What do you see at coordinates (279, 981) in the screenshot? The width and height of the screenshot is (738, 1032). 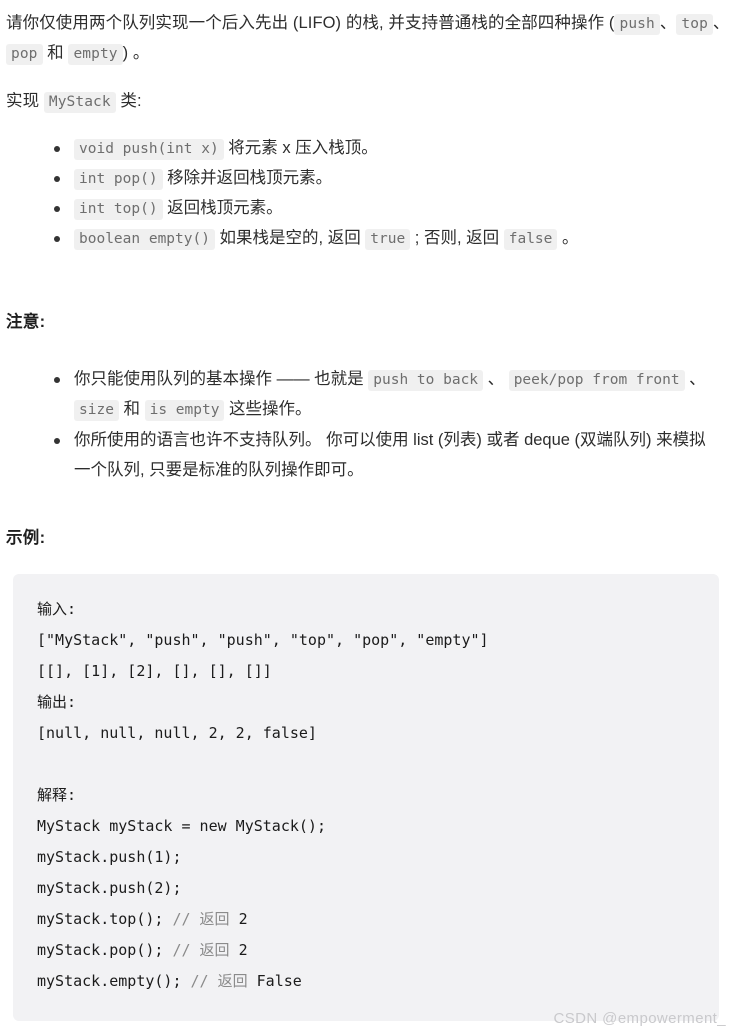 I see `code-empty-value: False` at bounding box center [279, 981].